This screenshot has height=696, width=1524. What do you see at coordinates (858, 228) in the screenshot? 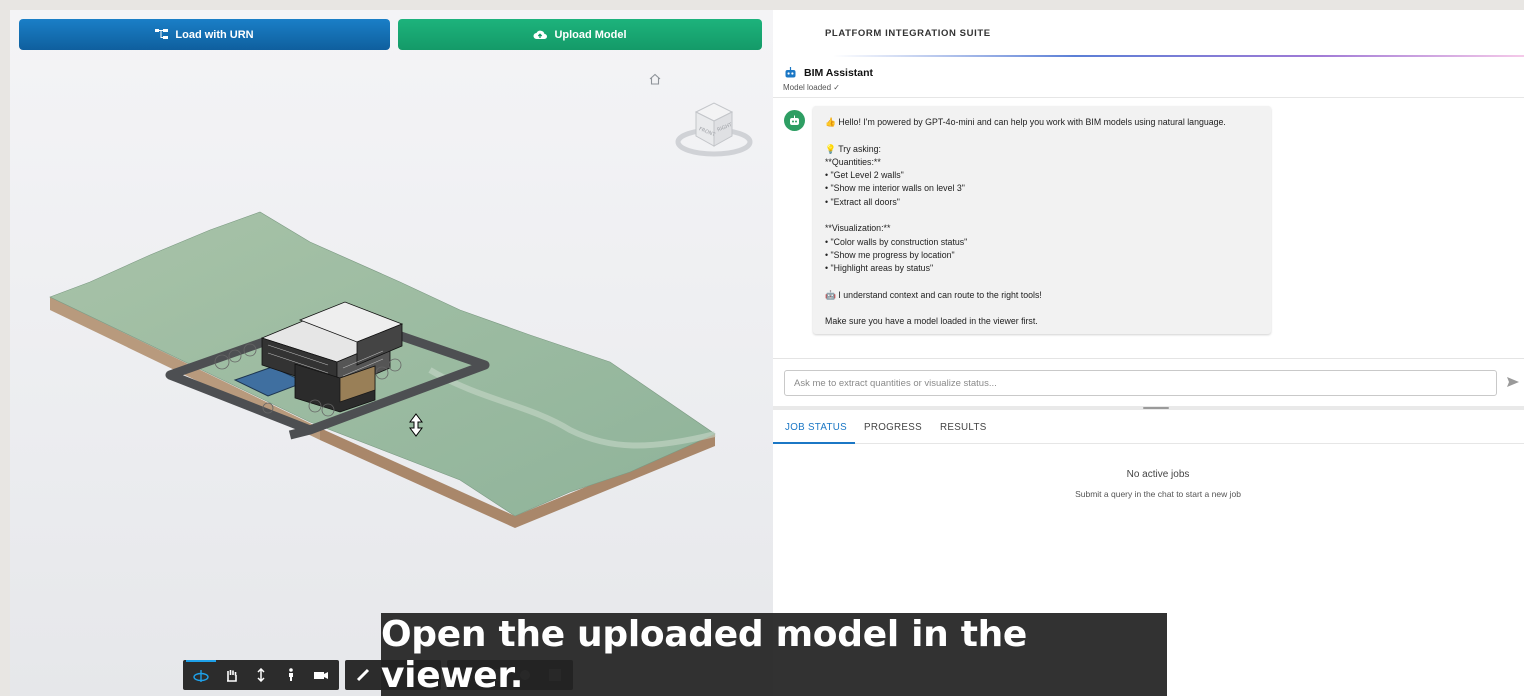
I see `message-line: **Visualization:**` at bounding box center [858, 228].